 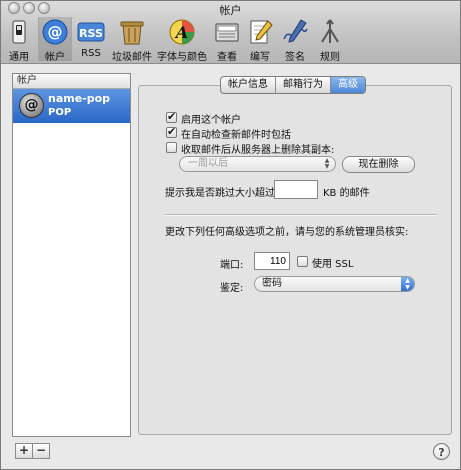 What do you see at coordinates (211, 120) in the screenshot?
I see `enable-account-label: 启用这个帐户` at bounding box center [211, 120].